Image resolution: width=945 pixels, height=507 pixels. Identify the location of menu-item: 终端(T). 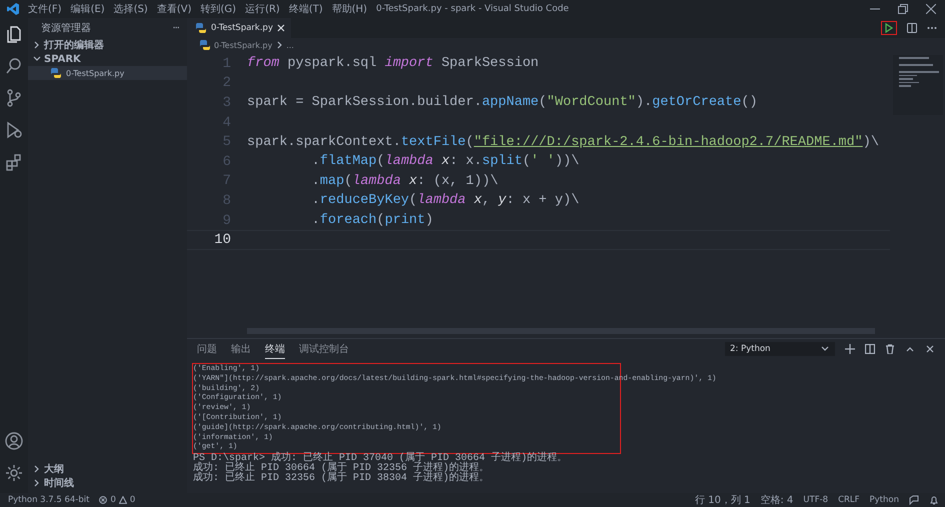
(305, 9).